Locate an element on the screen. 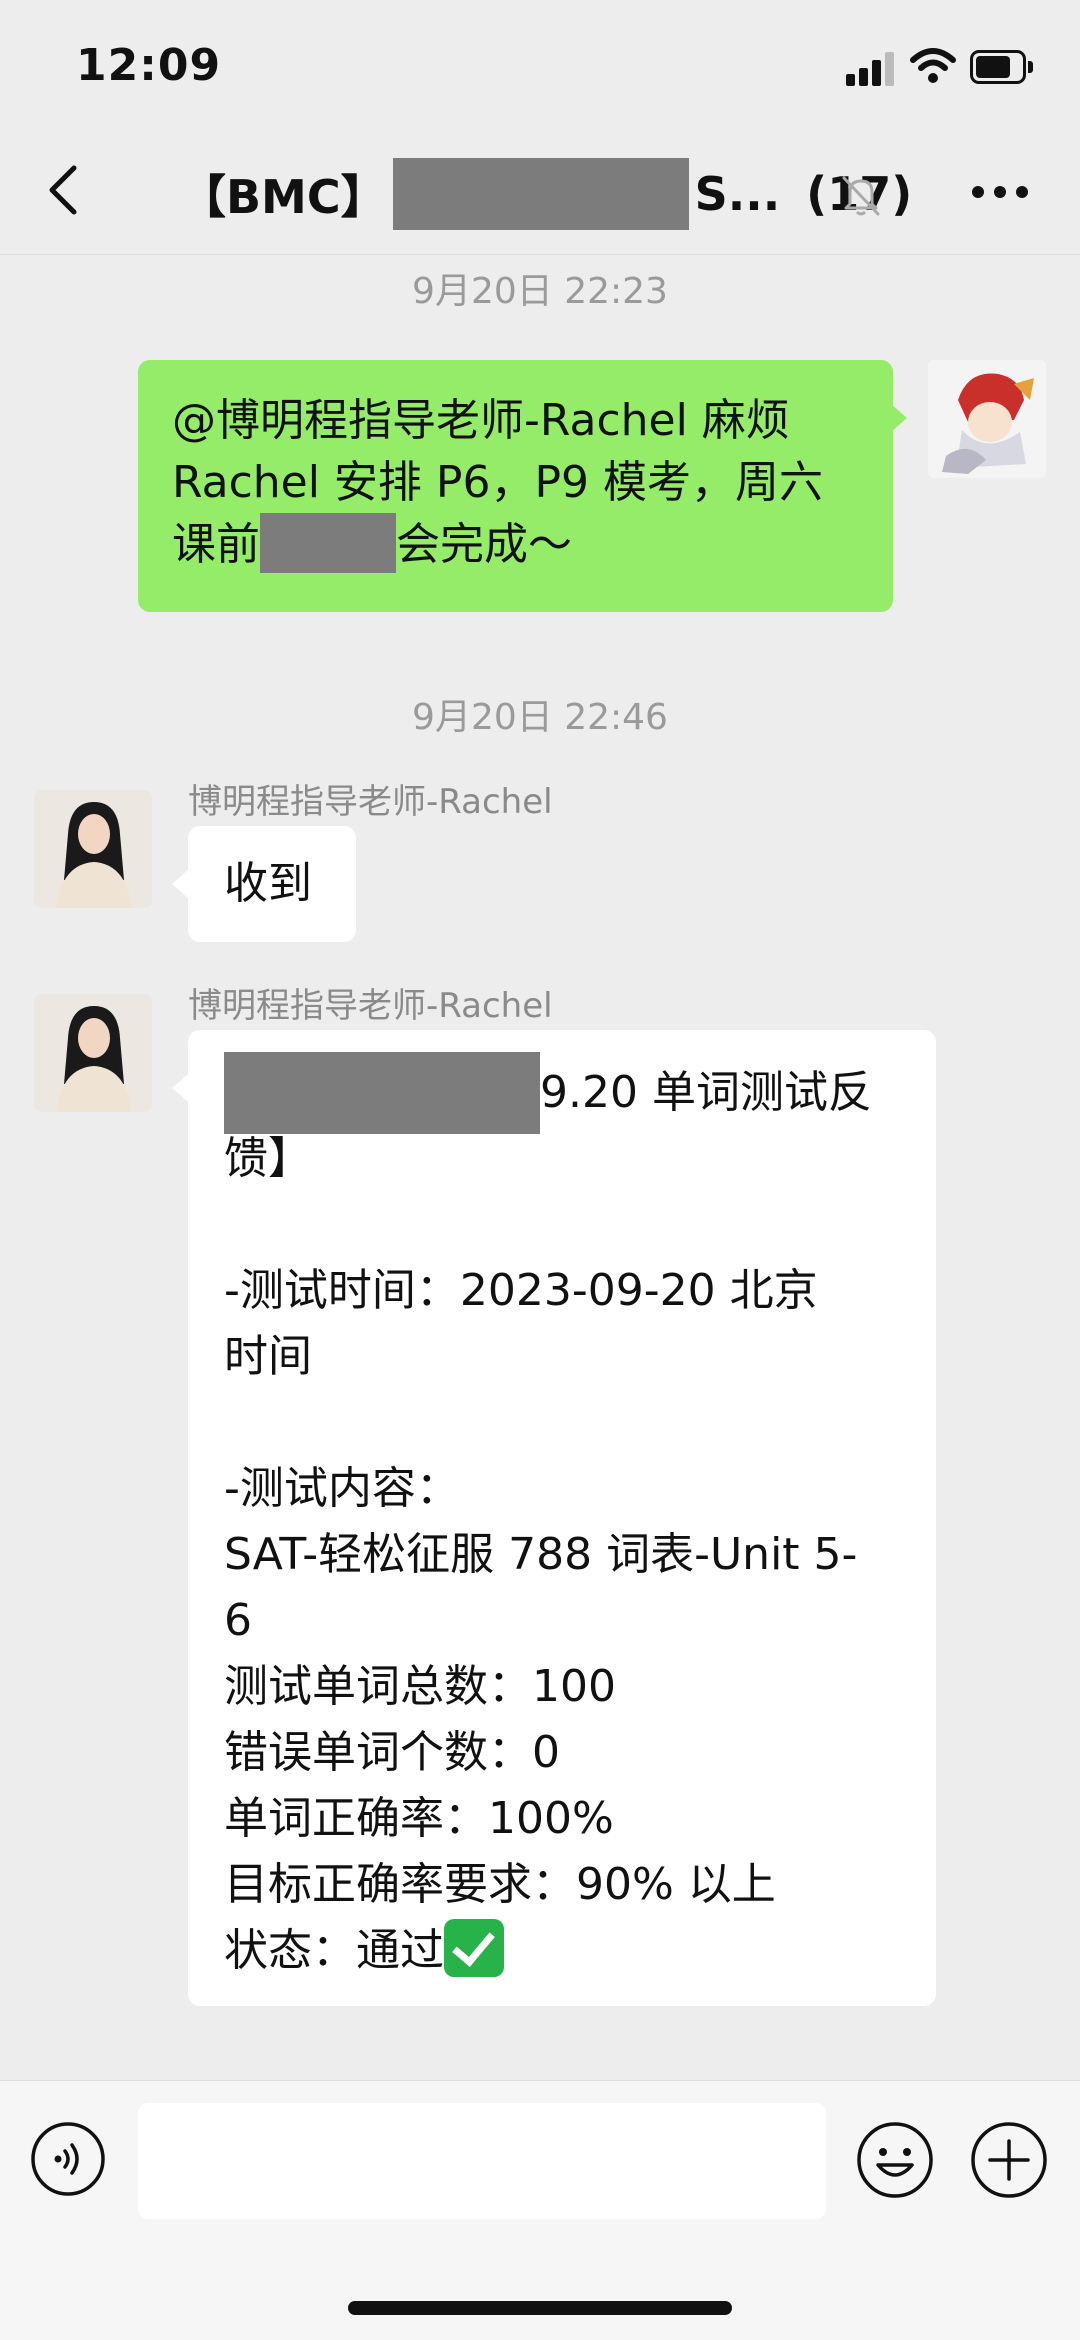 This screenshot has height=2340, width=1080. incoming-message-bubble: 收到 is located at coordinates (272, 884).